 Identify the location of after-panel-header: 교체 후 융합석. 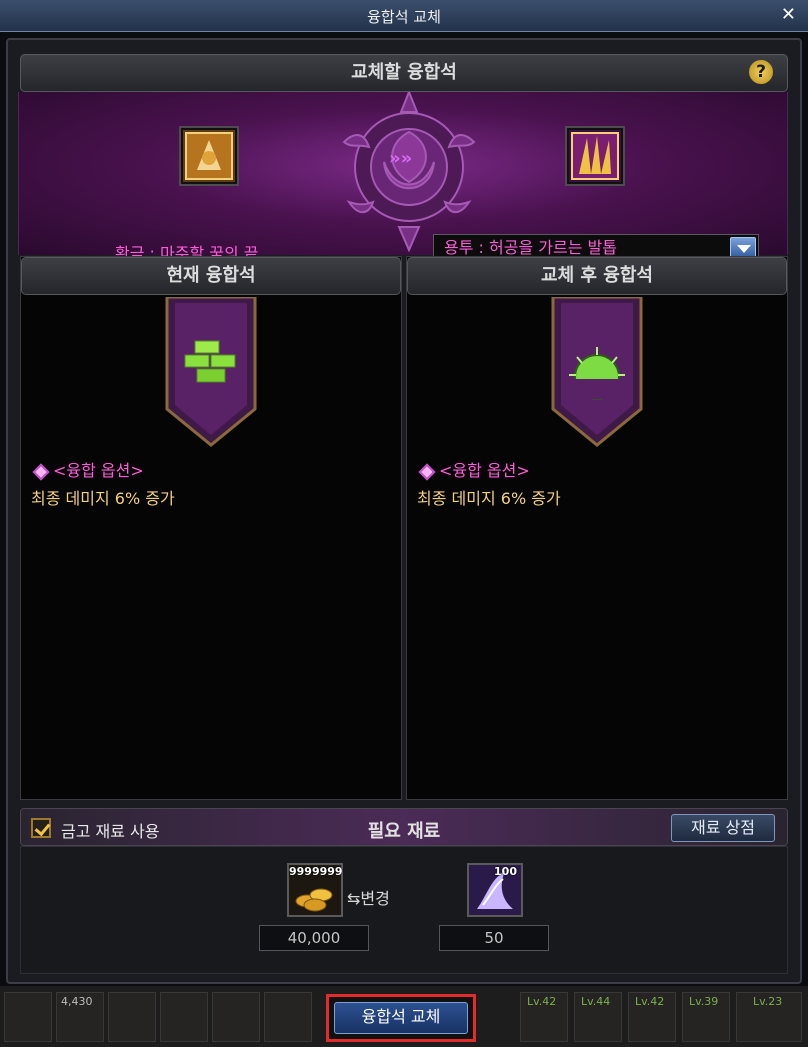
(597, 276).